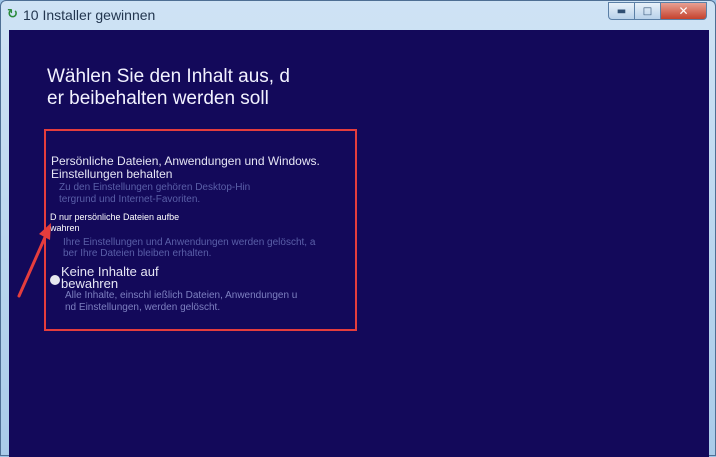 The image size is (716, 457). What do you see at coordinates (130, 199) in the screenshot?
I see `option-keep-all-description-line-2: tergrund und Internet-Favoriten.` at bounding box center [130, 199].